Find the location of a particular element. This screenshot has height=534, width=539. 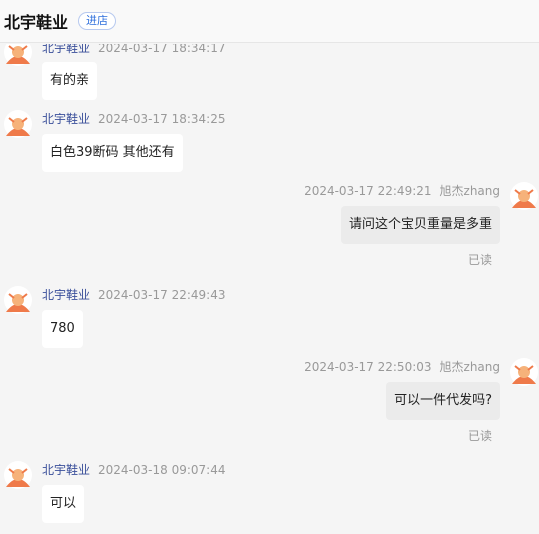

timestamp: 2024-03-17 22:49:21 is located at coordinates (368, 191).